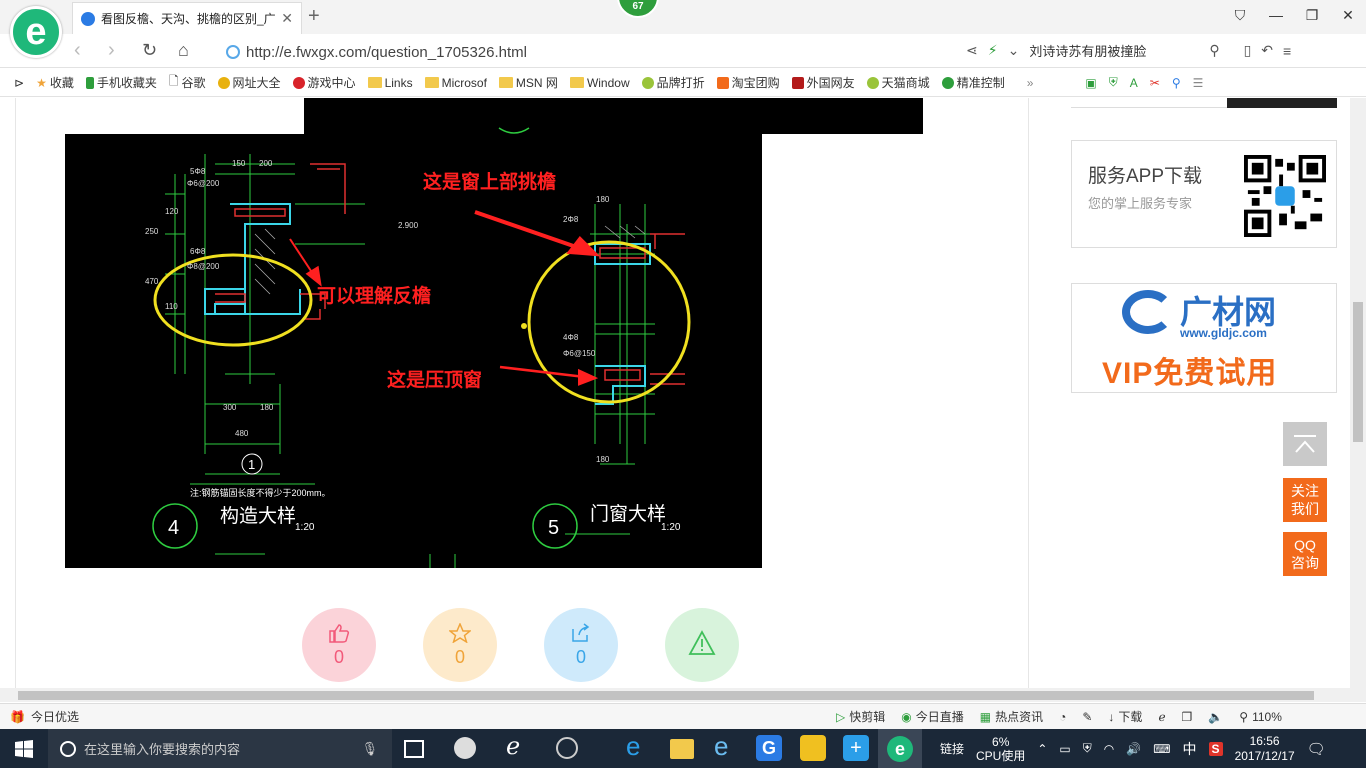 The height and width of the screenshot is (768, 1366). I want to click on app-g-icon, so click(567, 748).